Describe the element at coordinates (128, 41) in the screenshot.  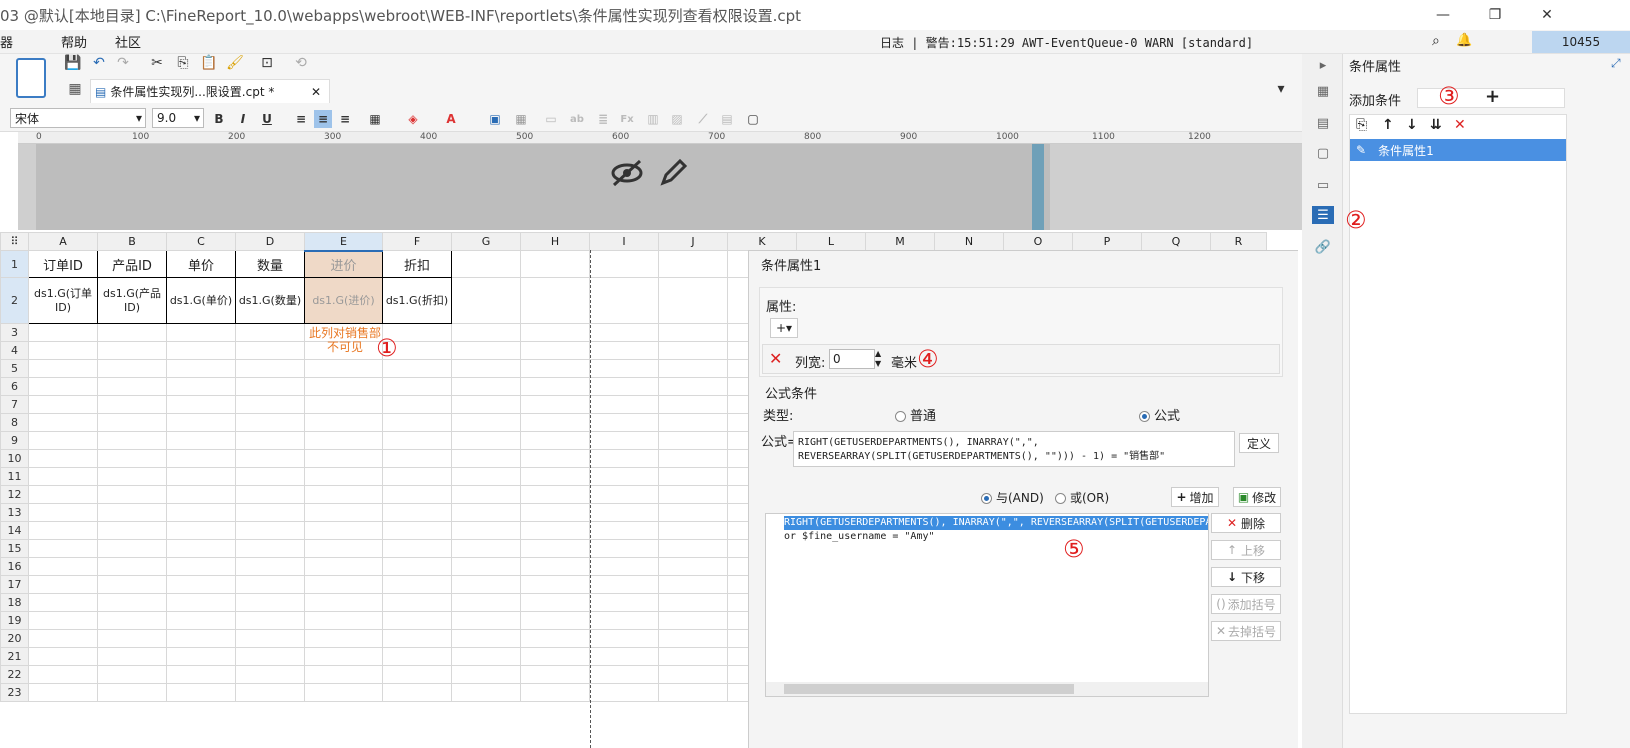
I see `menu-item-community: 社区` at that location.